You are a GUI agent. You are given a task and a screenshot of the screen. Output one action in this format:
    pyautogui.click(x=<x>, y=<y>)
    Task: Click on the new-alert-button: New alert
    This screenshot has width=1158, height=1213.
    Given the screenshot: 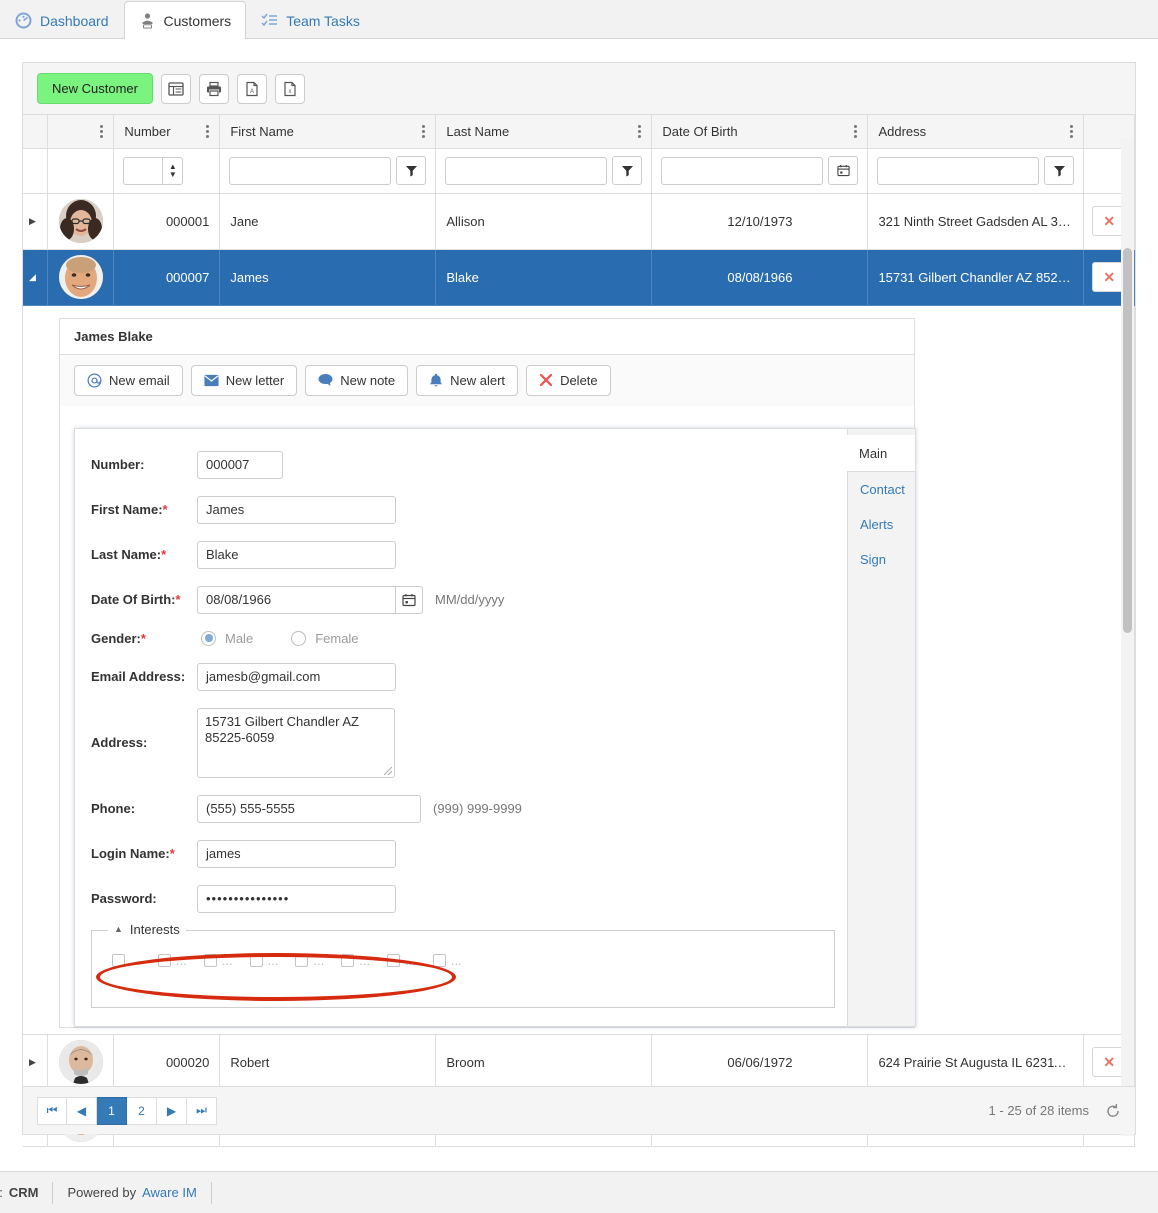 What is the action you would take?
    pyautogui.click(x=467, y=380)
    